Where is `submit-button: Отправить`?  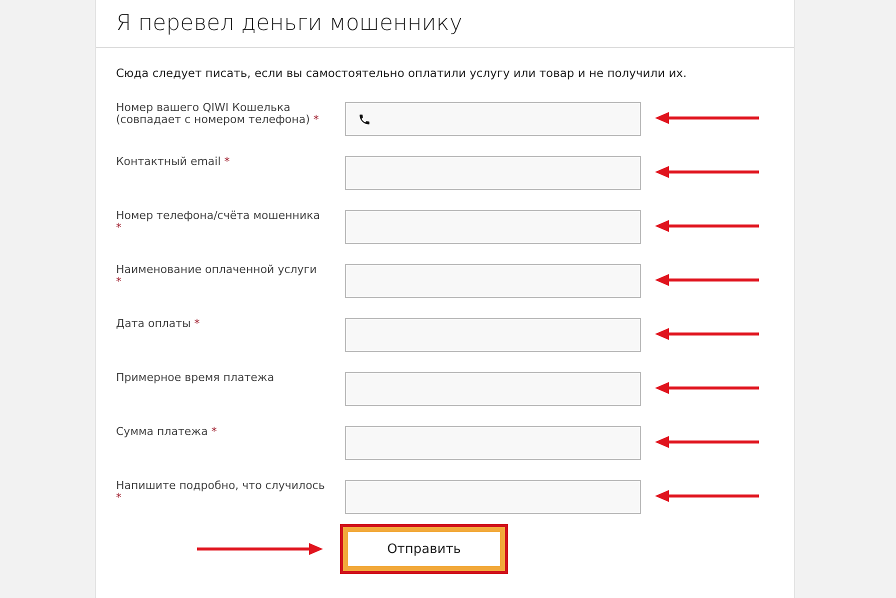 submit-button: Отправить is located at coordinates (424, 549).